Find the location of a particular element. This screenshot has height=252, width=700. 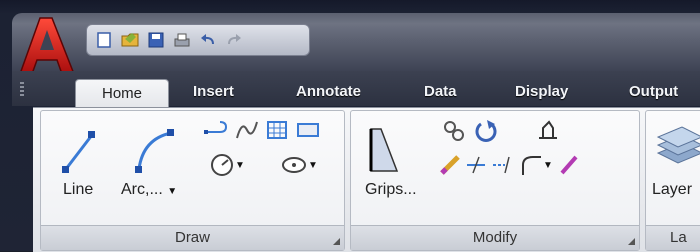

grips-icon is located at coordinates (383, 150).